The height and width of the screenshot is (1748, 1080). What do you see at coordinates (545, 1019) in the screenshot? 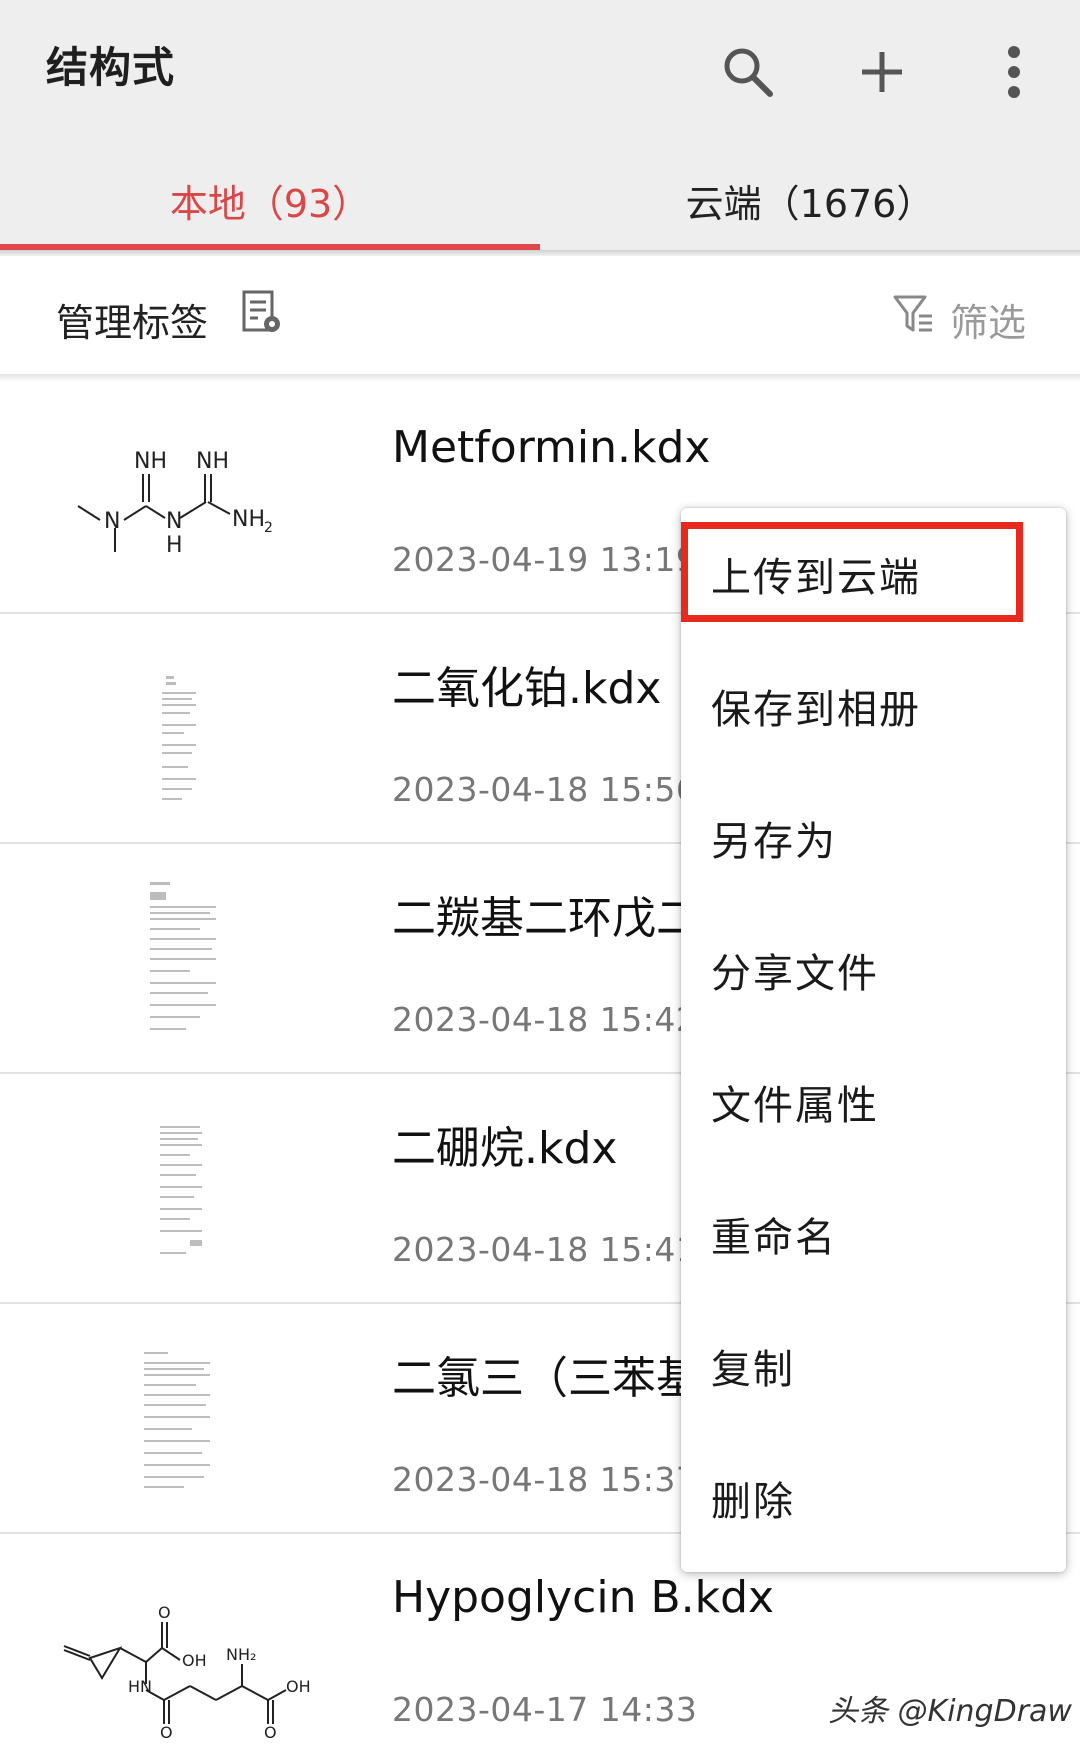
I see `file-date: 2023-04-18 15:42` at bounding box center [545, 1019].